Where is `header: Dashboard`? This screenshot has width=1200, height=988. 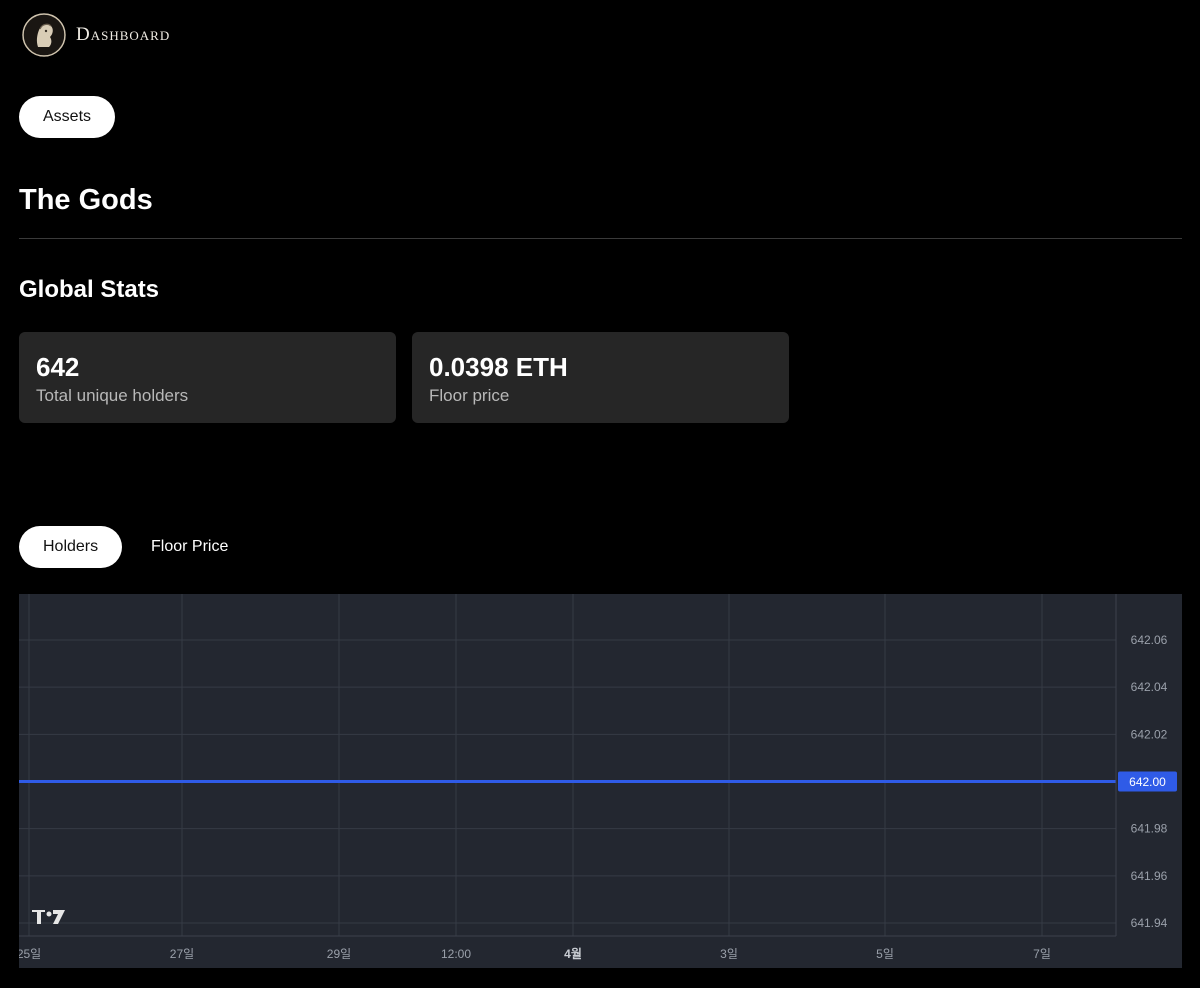 header: Dashboard is located at coordinates (96, 35).